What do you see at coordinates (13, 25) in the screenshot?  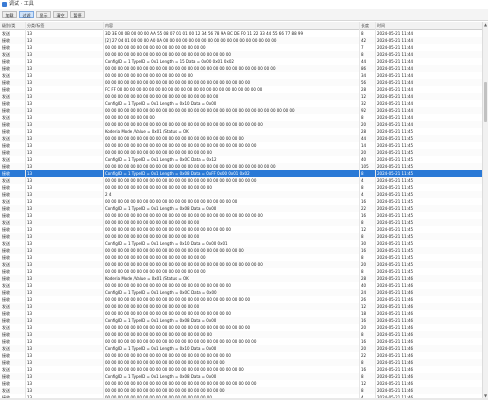 I see `column-header-type: 级别/类` at bounding box center [13, 25].